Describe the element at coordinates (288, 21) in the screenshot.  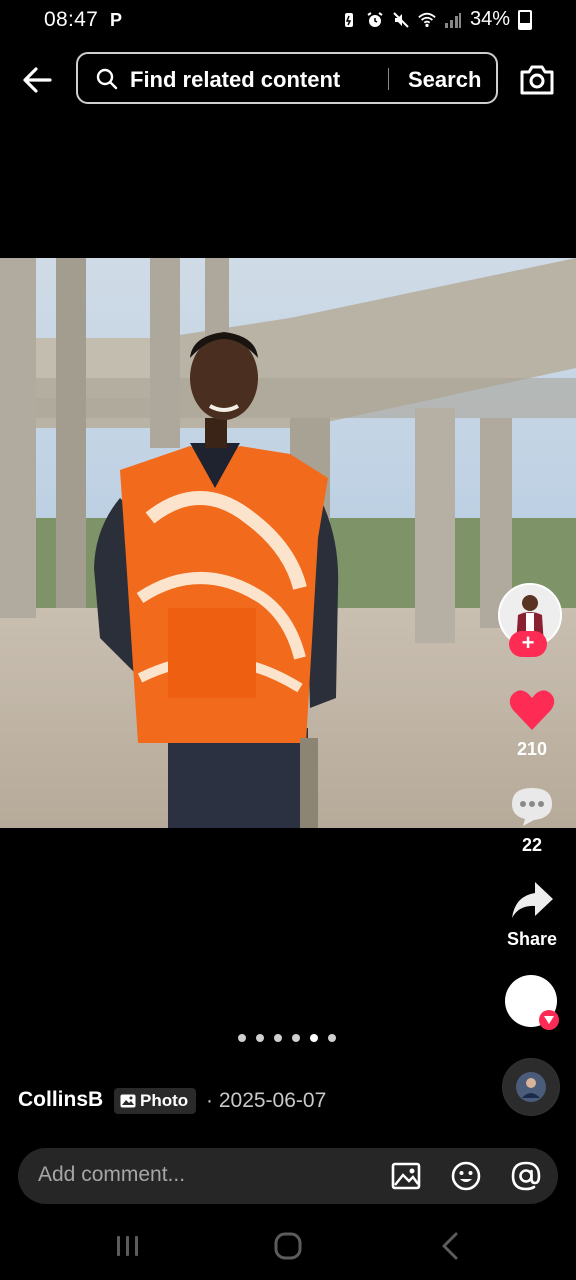
I see `status-bar: 08:47 P 34%` at that location.